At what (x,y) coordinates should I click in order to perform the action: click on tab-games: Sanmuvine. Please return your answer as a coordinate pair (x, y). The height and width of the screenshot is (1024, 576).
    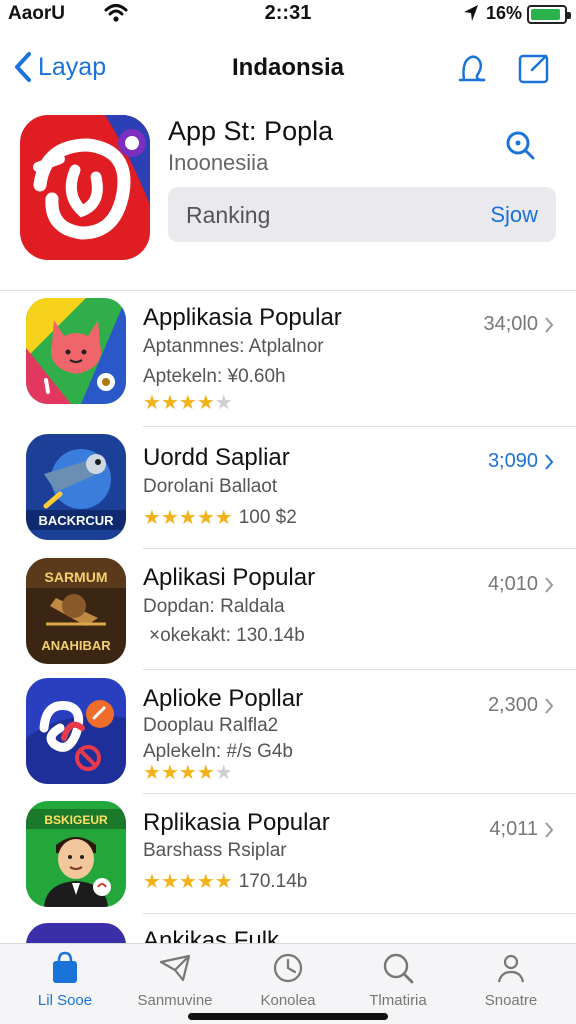
    Looking at the image, I should click on (175, 979).